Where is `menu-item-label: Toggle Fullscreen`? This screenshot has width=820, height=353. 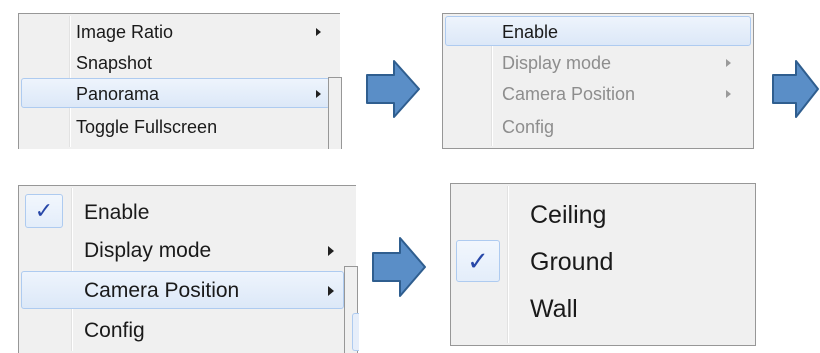
menu-item-label: Toggle Fullscreen is located at coordinates (147, 127).